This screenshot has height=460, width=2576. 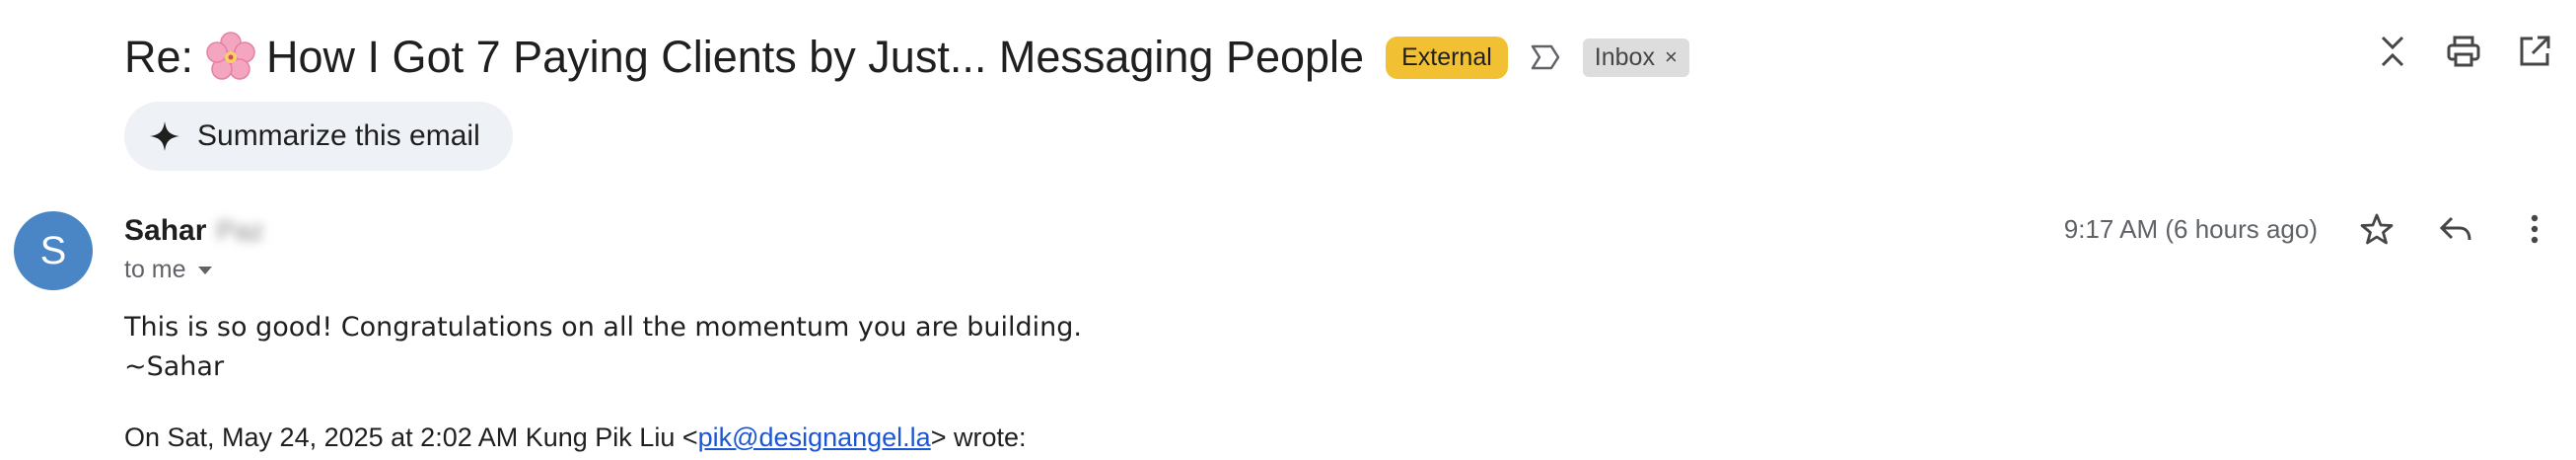 What do you see at coordinates (230, 56) in the screenshot?
I see `cherry-blossom-icon` at bounding box center [230, 56].